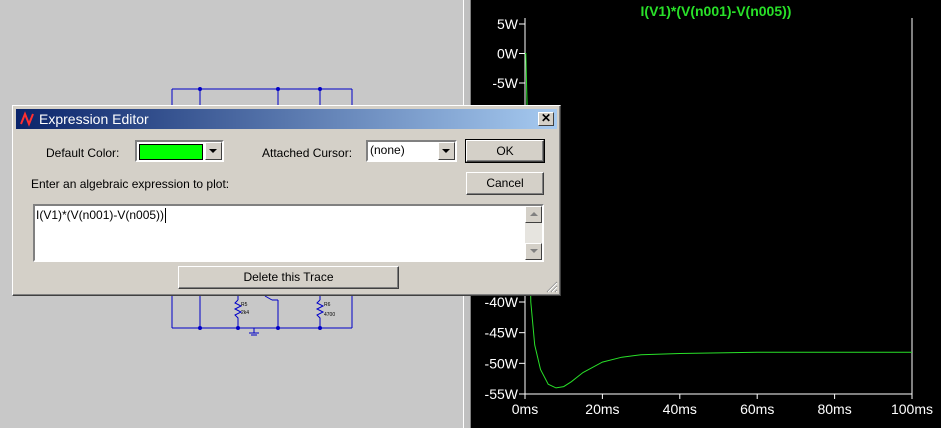 Image resolution: width=941 pixels, height=428 pixels. What do you see at coordinates (286, 119) in the screenshot?
I see `dialog-title-bar: Expression Editor ✕` at bounding box center [286, 119].